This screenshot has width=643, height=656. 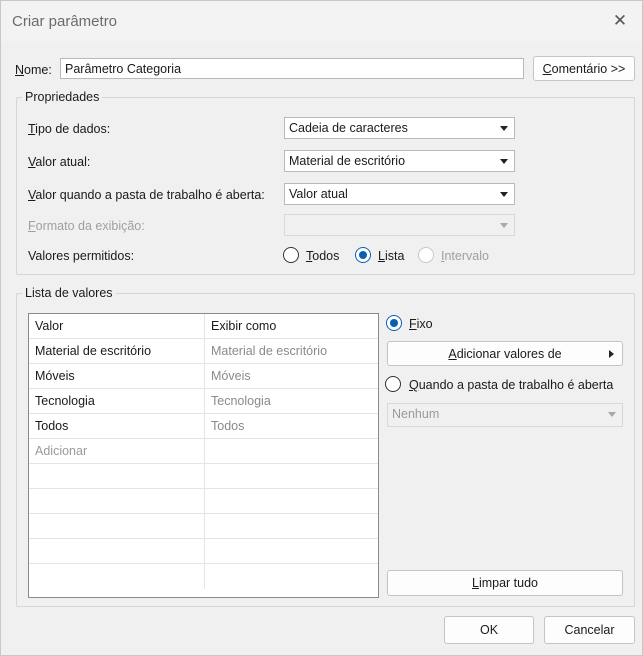 I want to click on table-row-add: Adicionar, so click(x=203, y=451).